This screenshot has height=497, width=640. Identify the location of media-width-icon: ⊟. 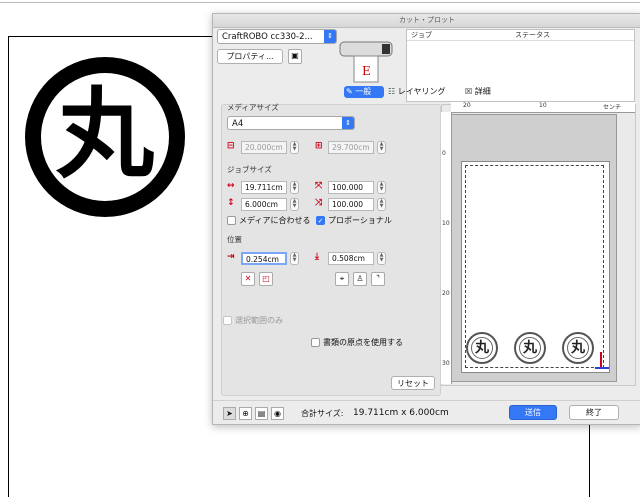
(231, 146).